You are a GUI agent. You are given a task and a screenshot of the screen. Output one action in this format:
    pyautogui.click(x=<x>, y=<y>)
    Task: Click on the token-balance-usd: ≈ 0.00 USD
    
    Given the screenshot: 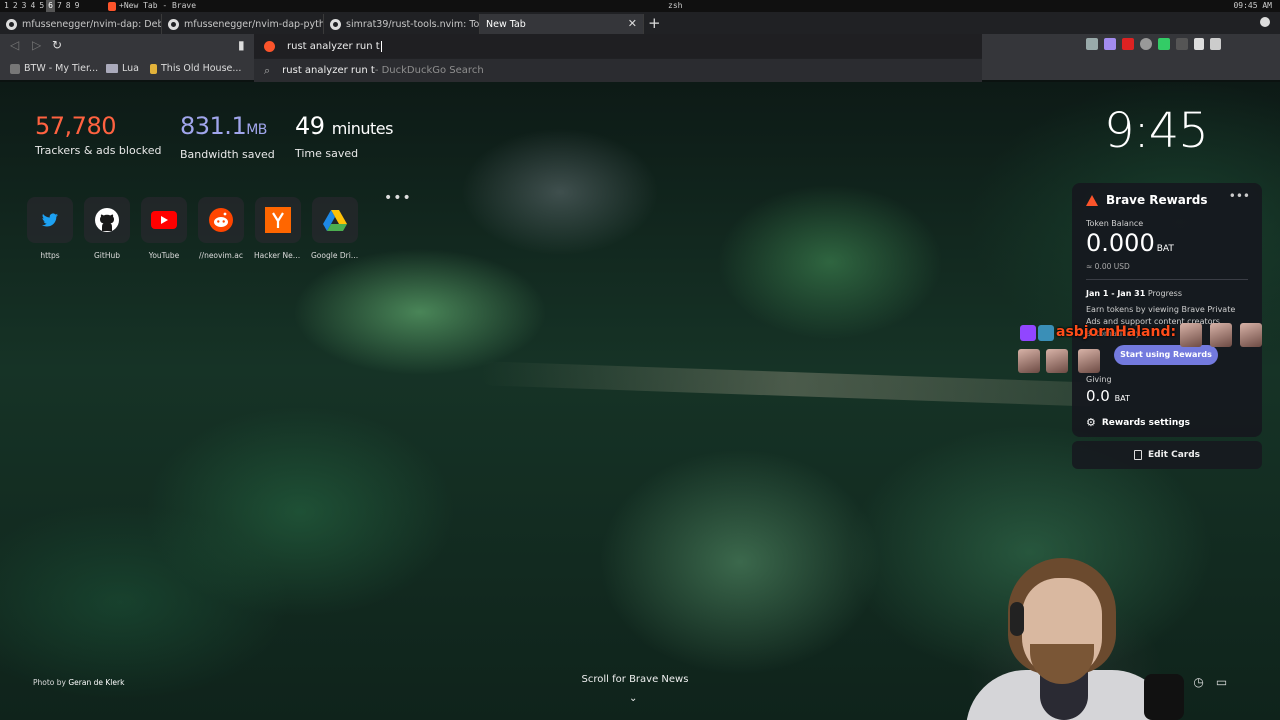 What is the action you would take?
    pyautogui.click(x=1108, y=266)
    